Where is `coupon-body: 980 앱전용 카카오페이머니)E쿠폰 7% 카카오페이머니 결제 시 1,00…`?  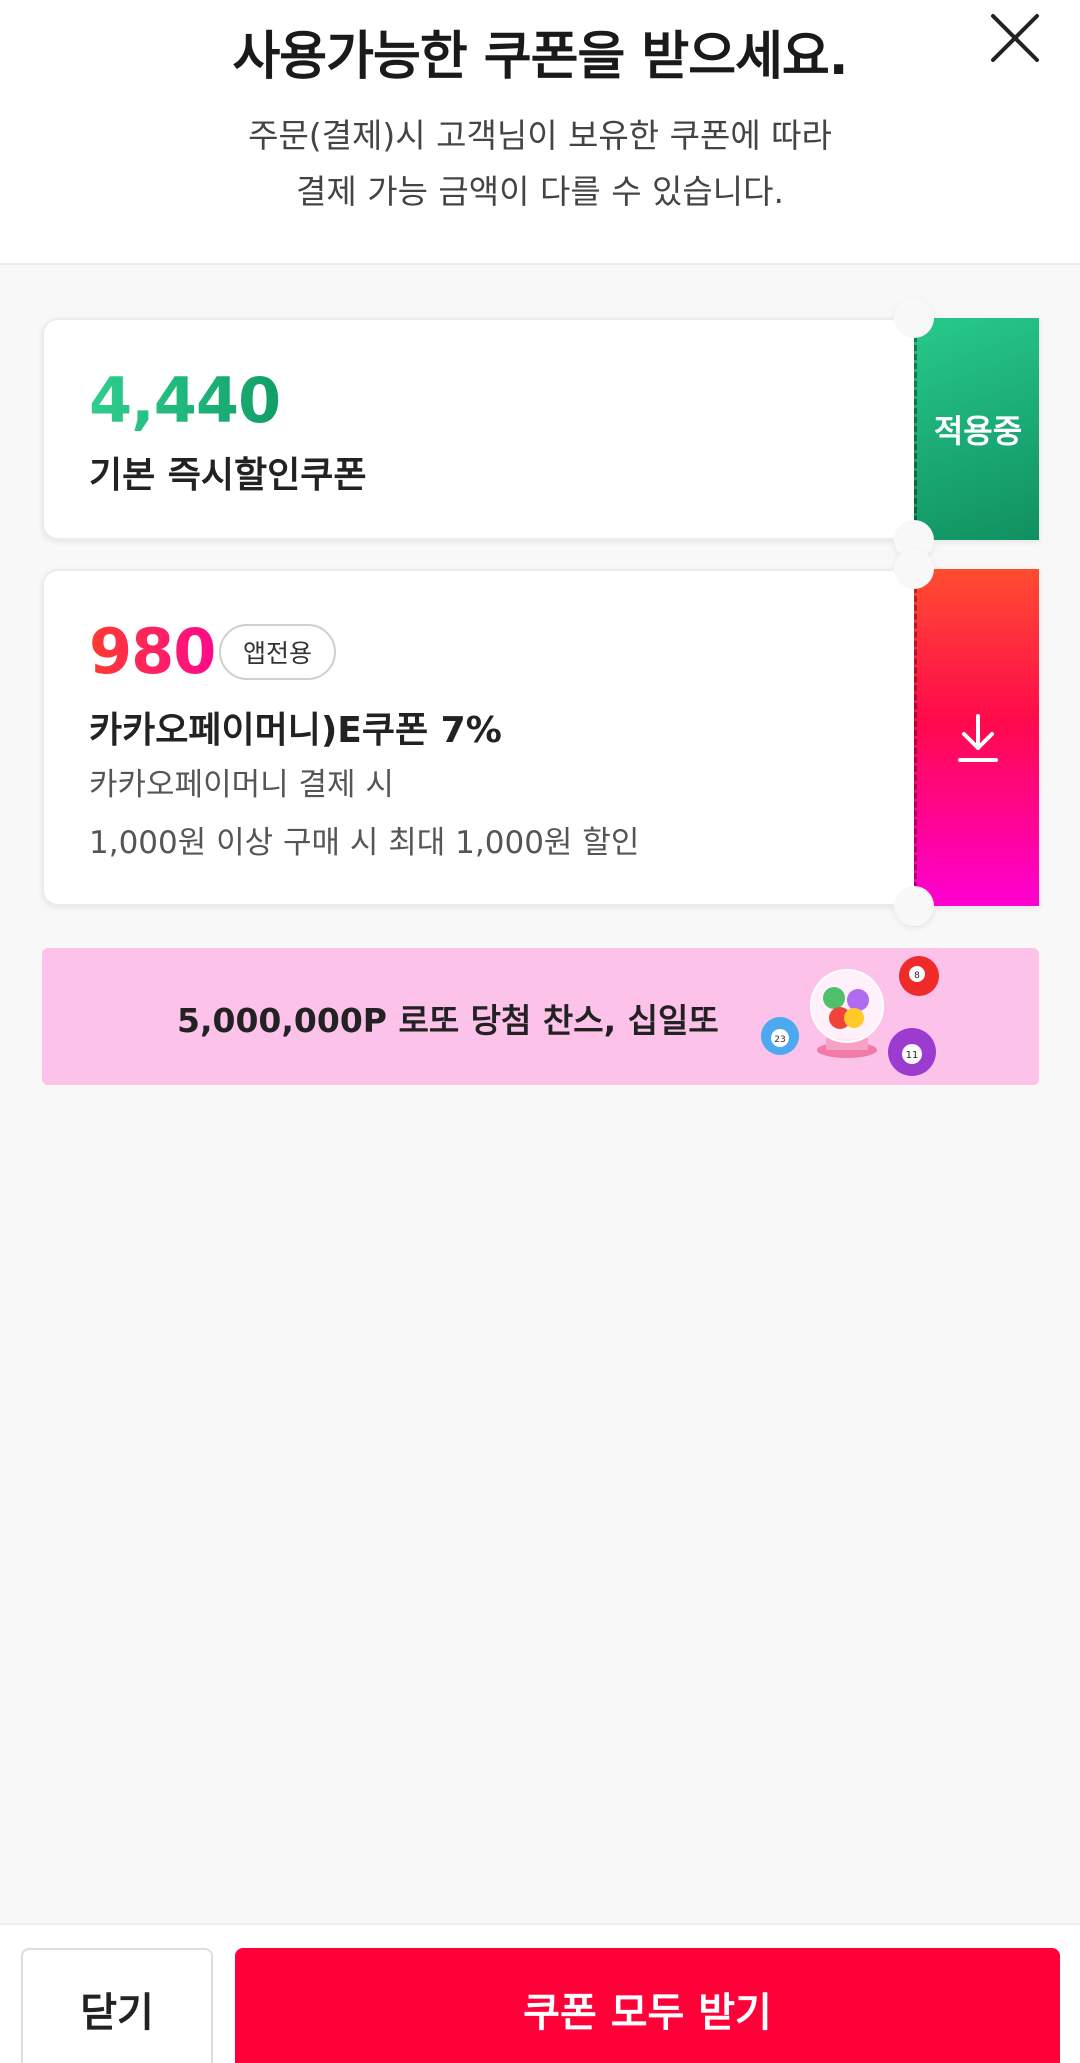
coupon-body: 980 앱전용 카카오페이머니)E쿠폰 7% 카카오페이머니 결제 시 1,00… is located at coordinates (478, 737).